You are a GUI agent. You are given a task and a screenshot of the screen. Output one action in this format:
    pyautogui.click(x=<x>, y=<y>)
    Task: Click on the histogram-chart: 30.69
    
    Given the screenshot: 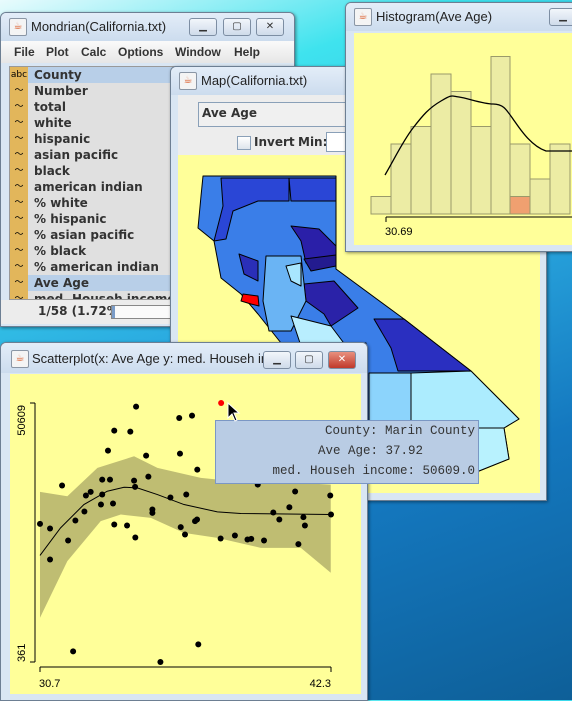 What is the action you would take?
    pyautogui.click(x=459, y=127)
    